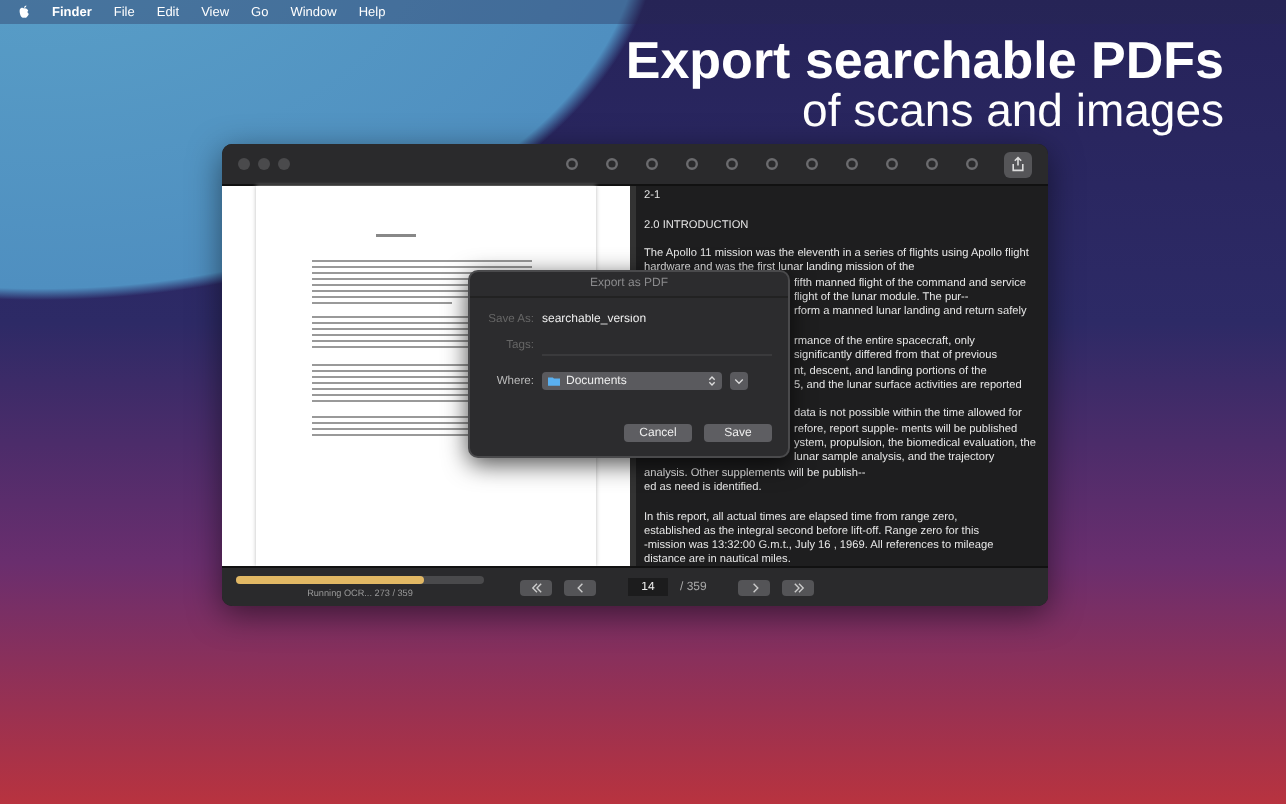  Describe the element at coordinates (1013, 111) in the screenshot. I see `headline-subtitle: of scans and images` at that location.